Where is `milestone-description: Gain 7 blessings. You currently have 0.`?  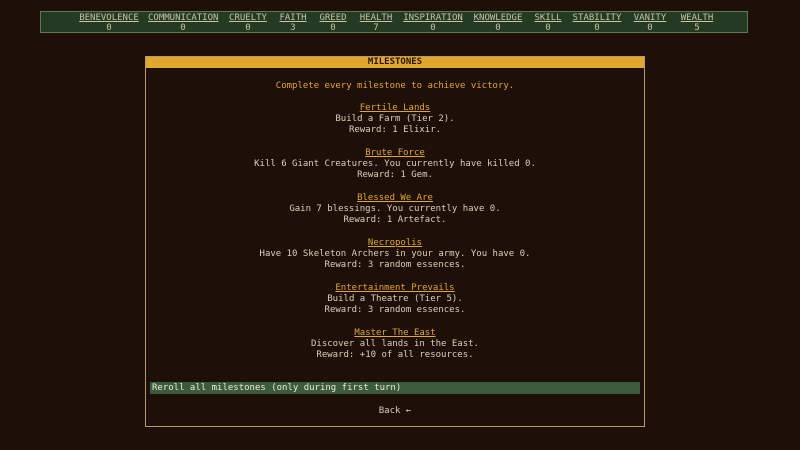
milestone-description: Gain 7 blessings. You currently have 0. is located at coordinates (395, 209).